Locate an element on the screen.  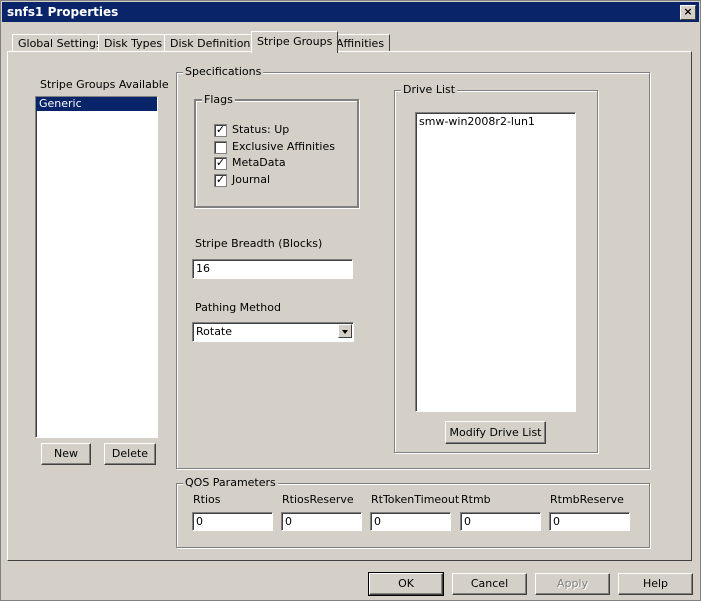
rtios-reserve-input: 0 is located at coordinates (321, 521).